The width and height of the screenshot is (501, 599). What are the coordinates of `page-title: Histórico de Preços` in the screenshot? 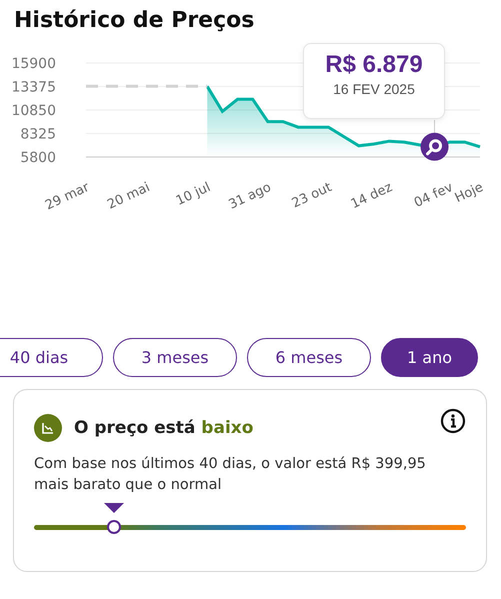 It's located at (135, 21).